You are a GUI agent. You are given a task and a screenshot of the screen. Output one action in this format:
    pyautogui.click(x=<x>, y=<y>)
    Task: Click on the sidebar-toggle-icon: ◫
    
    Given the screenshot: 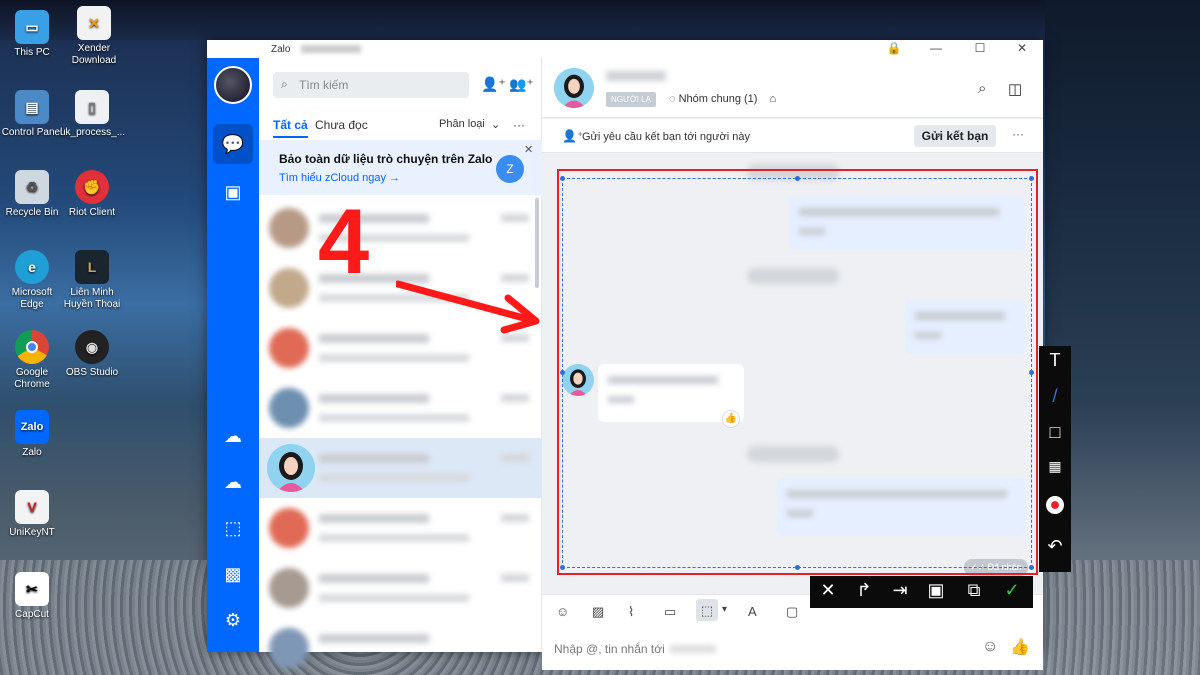 What is the action you would take?
    pyautogui.click(x=1015, y=89)
    